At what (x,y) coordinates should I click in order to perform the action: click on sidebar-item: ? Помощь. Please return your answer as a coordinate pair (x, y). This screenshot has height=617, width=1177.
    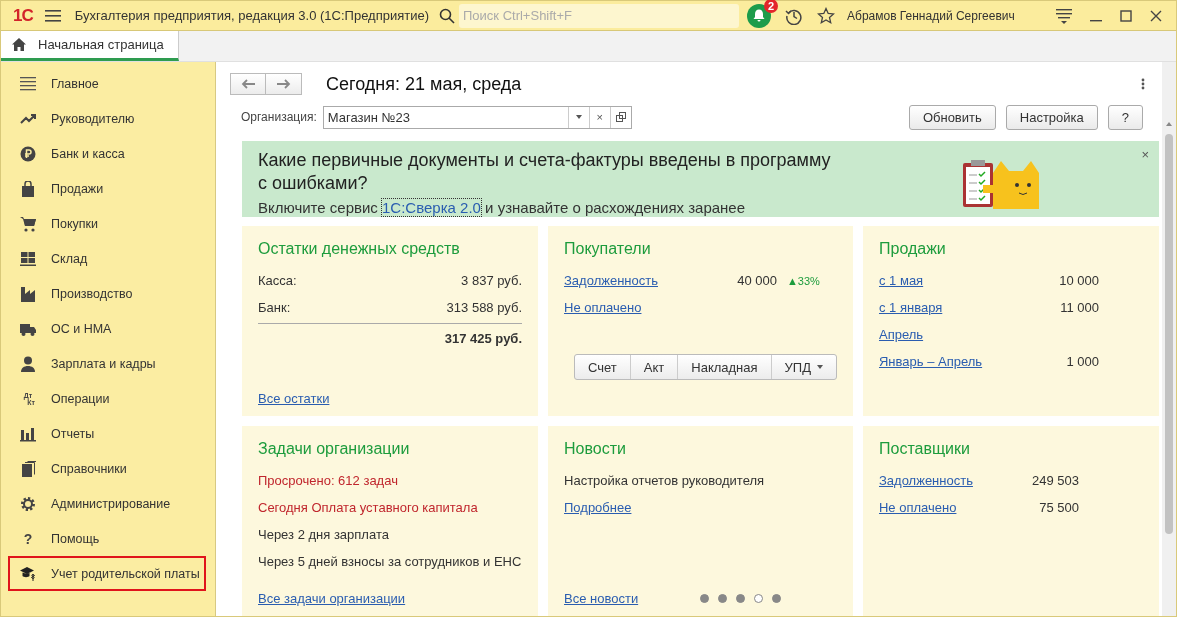
    Looking at the image, I should click on (107, 538).